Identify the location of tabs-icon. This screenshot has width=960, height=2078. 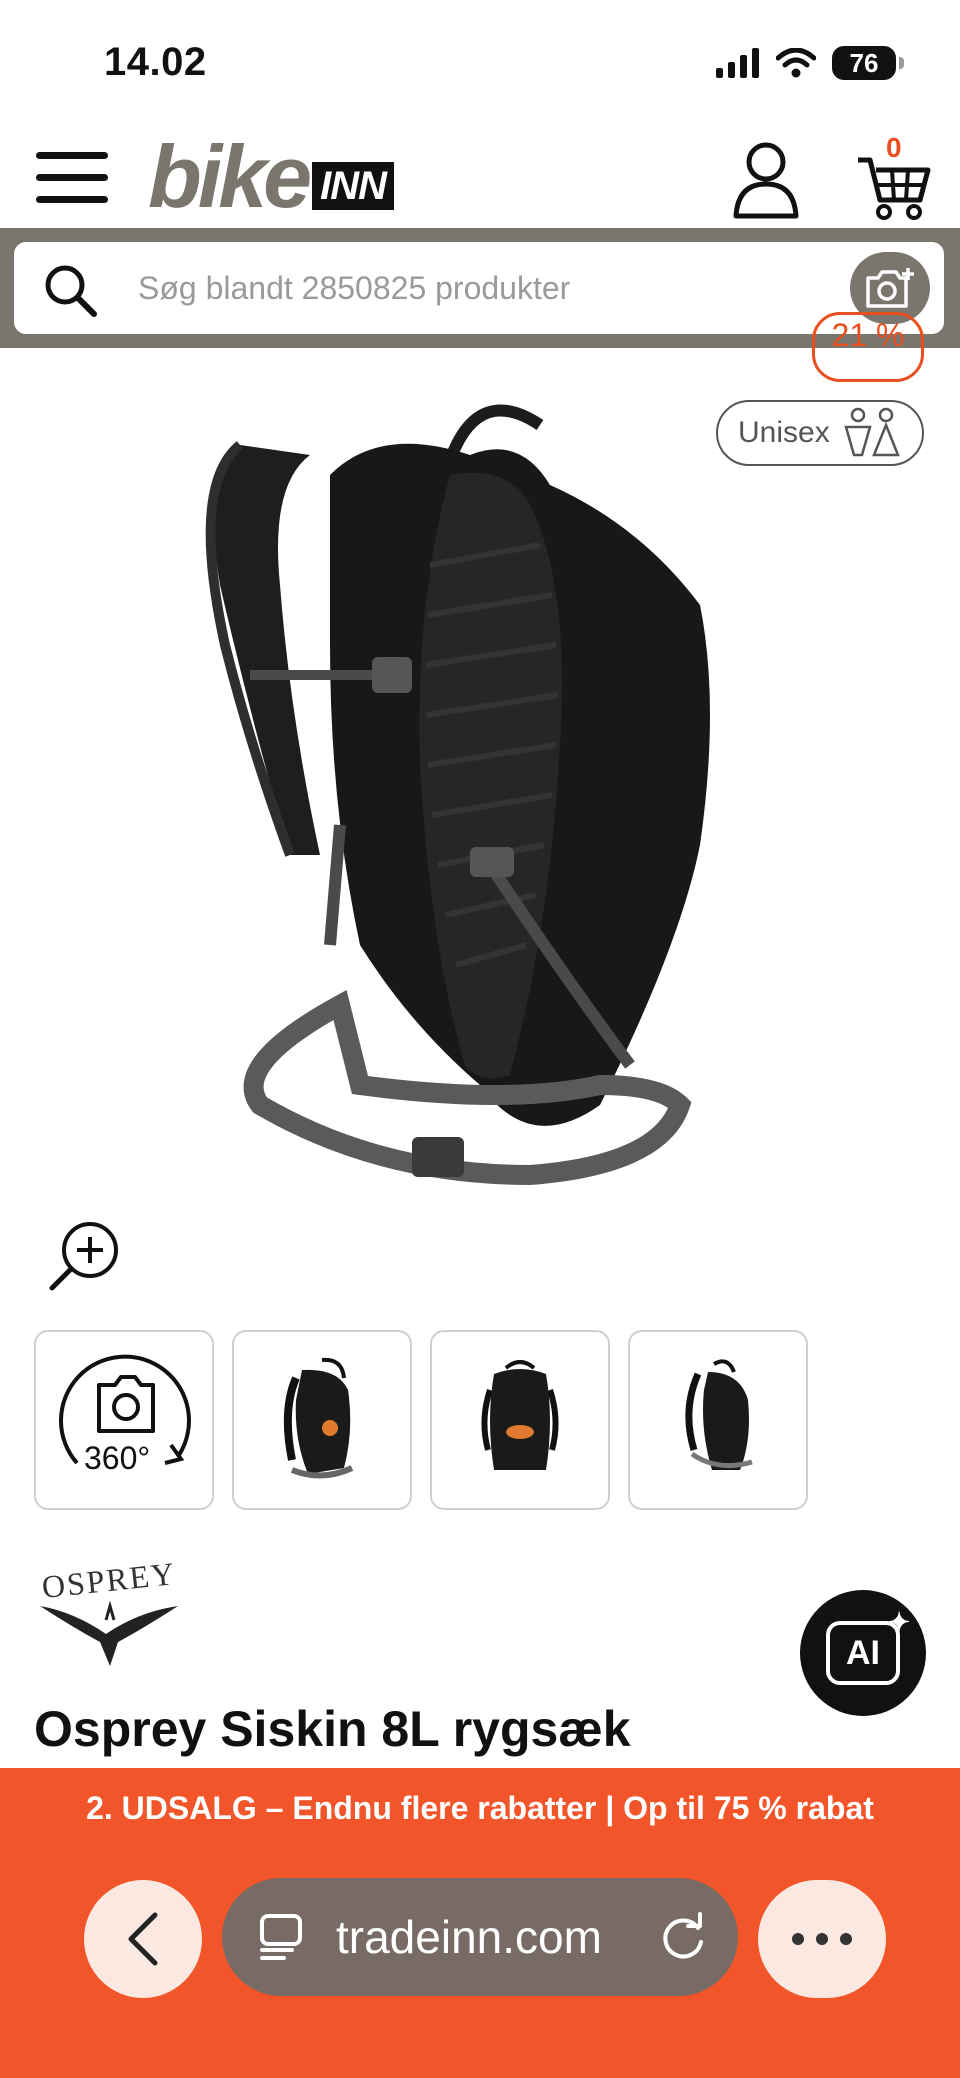
(281, 1937).